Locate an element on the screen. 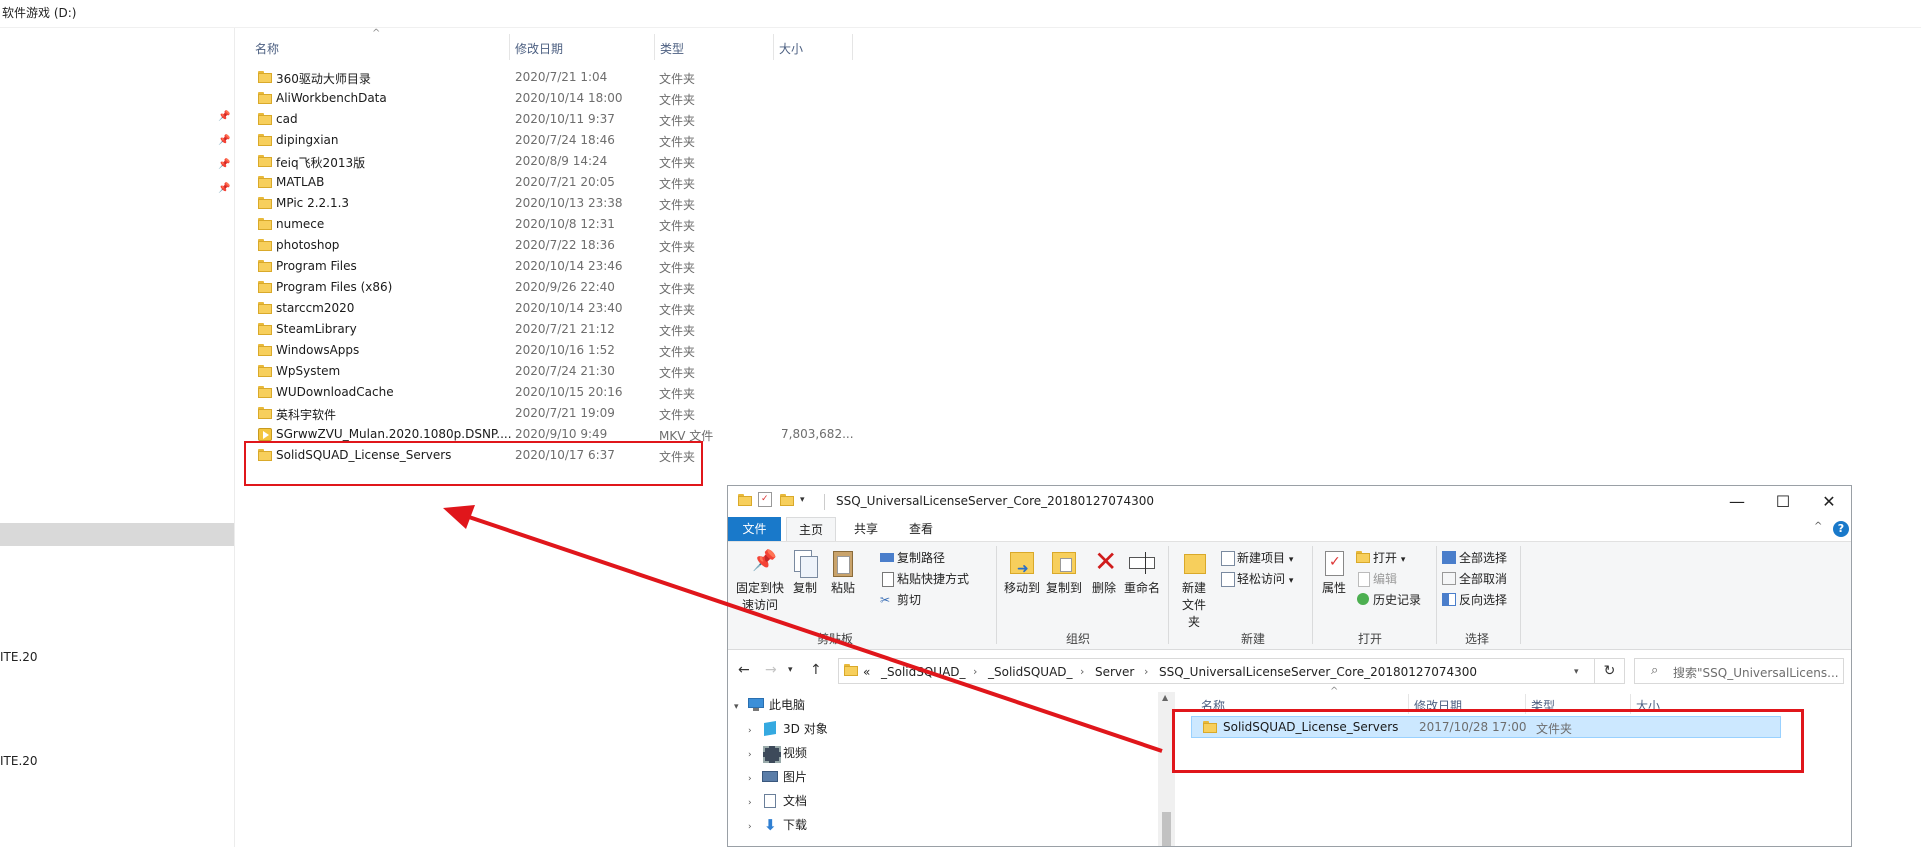  nav-selected-item is located at coordinates (117, 534).